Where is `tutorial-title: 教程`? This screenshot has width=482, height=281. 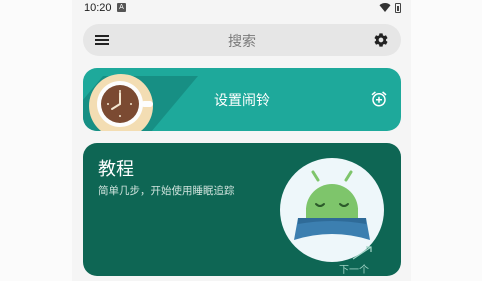 tutorial-title: 教程 is located at coordinates (116, 169).